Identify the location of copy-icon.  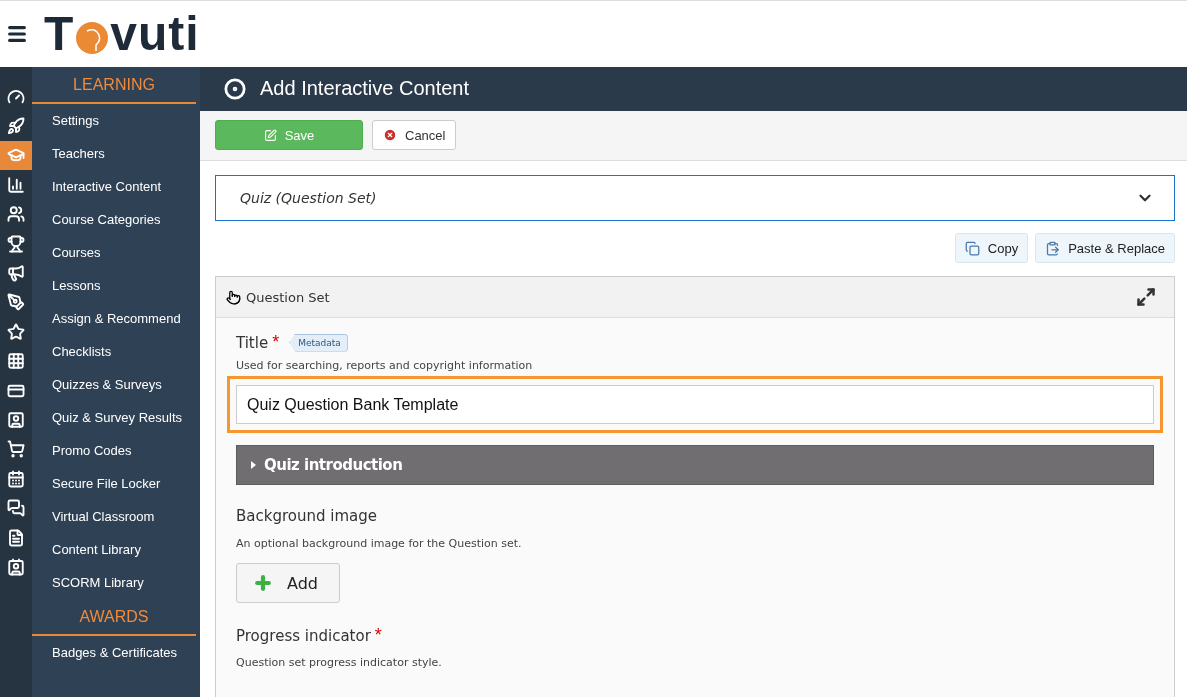
(972, 248).